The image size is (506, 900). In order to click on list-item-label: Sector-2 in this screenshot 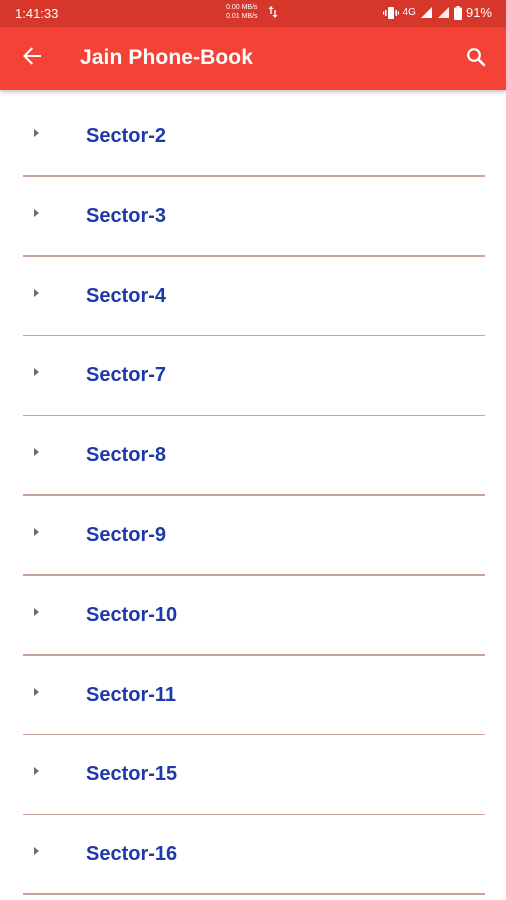, I will do `click(126, 136)`.